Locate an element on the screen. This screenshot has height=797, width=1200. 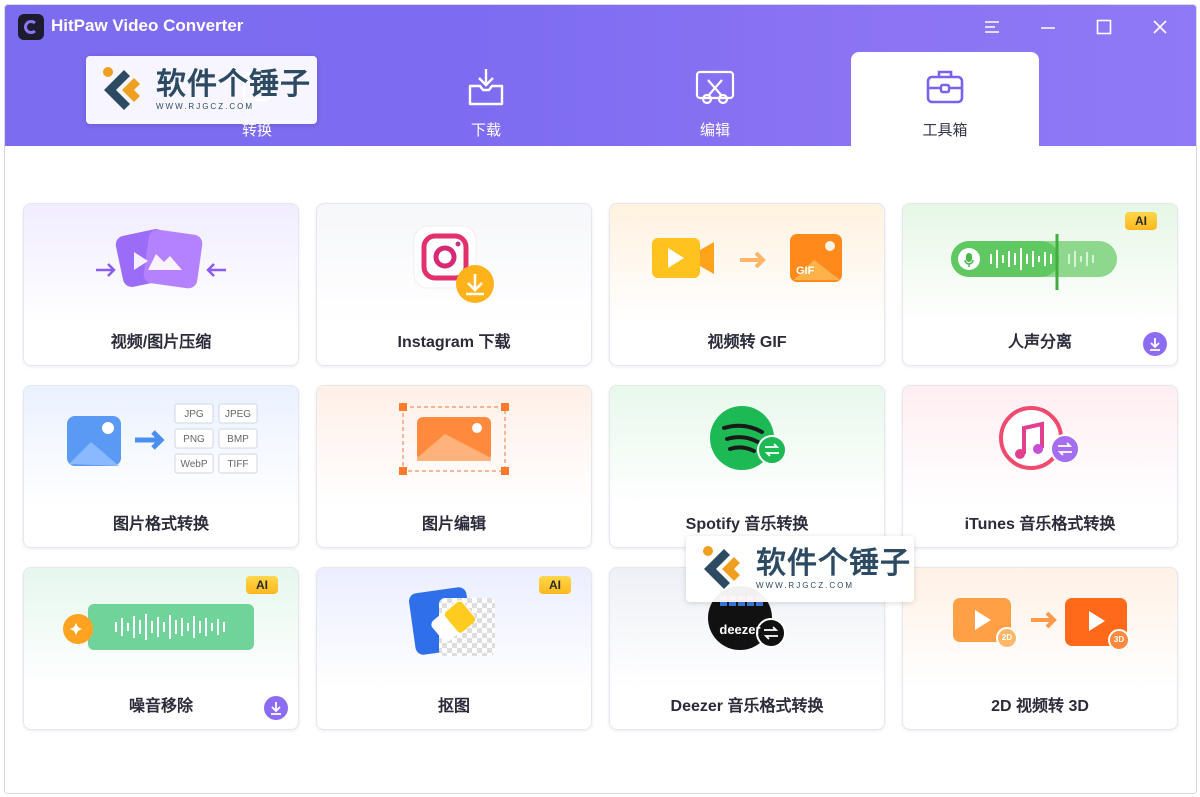
tool-card-compress: 视频/图片压缩 is located at coordinates (161, 284).